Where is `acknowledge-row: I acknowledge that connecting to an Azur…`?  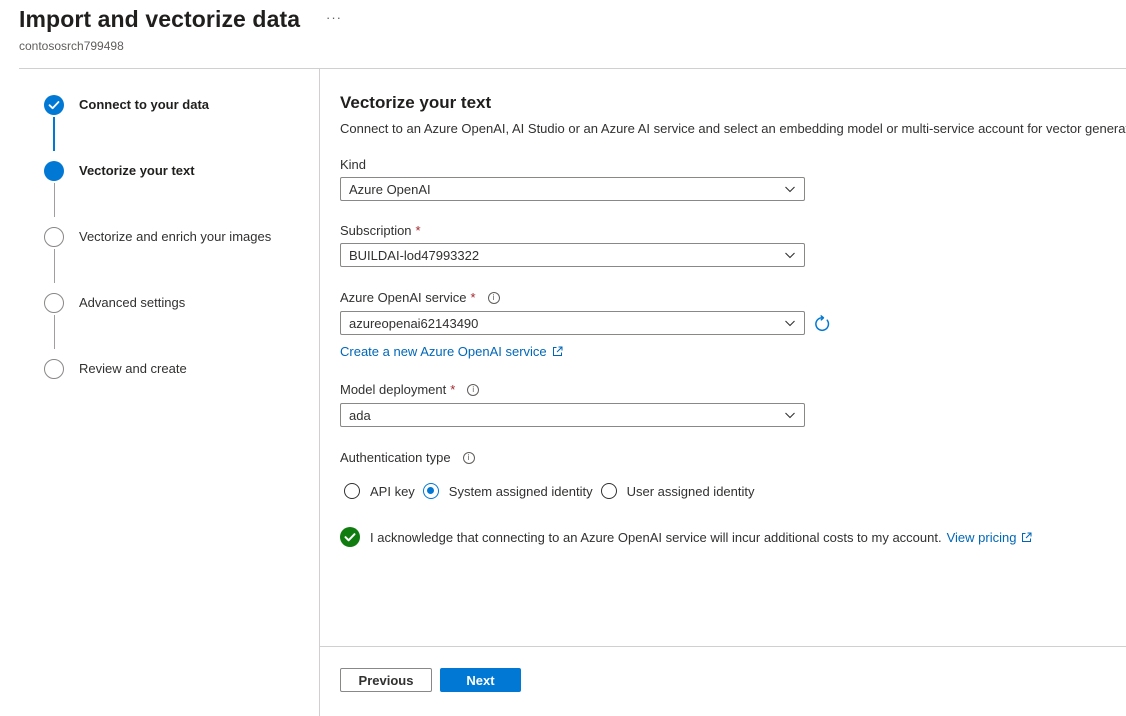 acknowledge-row: I acknowledge that connecting to an Azur… is located at coordinates (686, 537).